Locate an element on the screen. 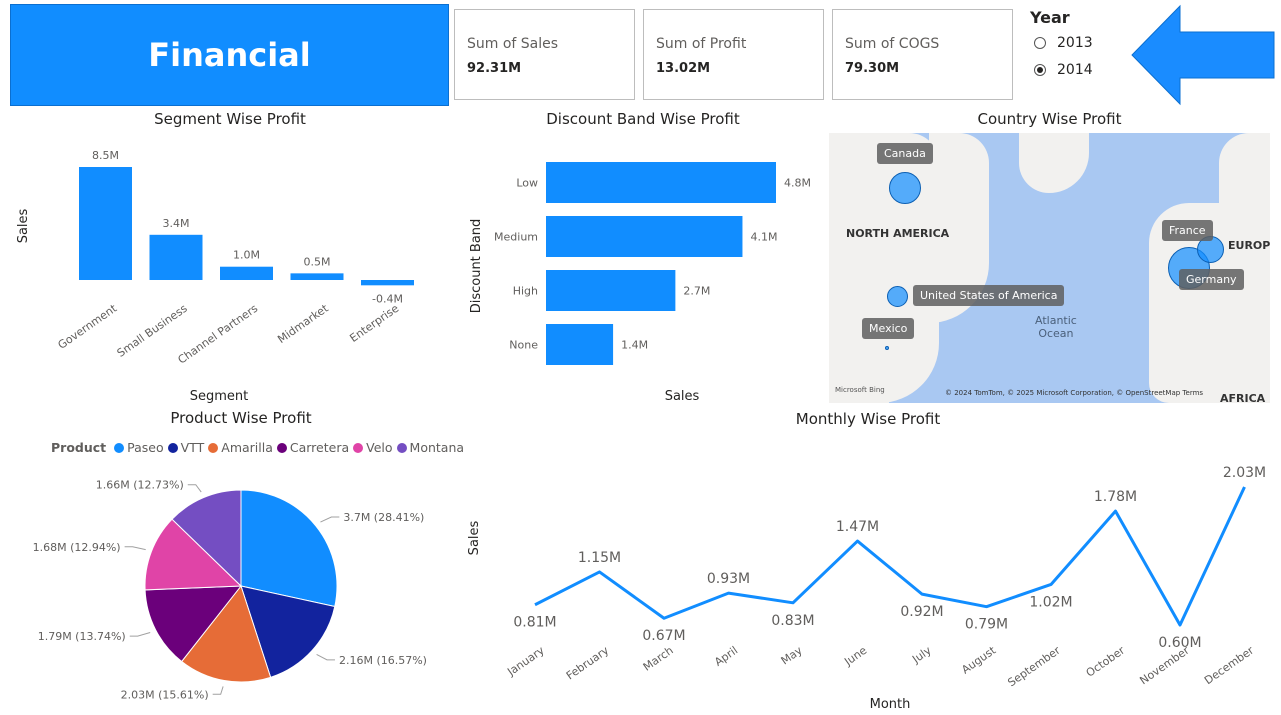 This screenshot has height=715, width=1281. segment-tick-label: Enterprise is located at coordinates (374, 323).